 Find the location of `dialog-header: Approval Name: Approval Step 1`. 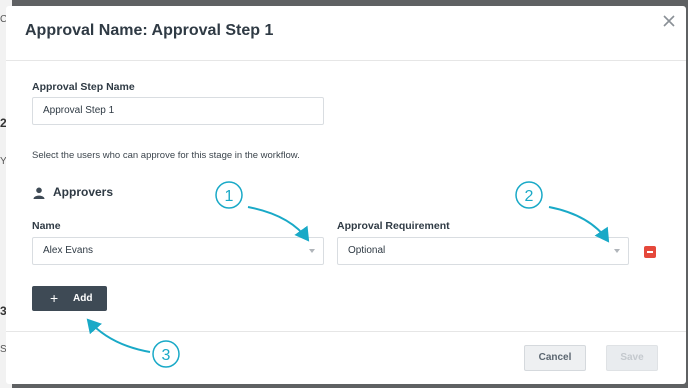

dialog-header: Approval Name: Approval Step 1 is located at coordinates (346, 33).